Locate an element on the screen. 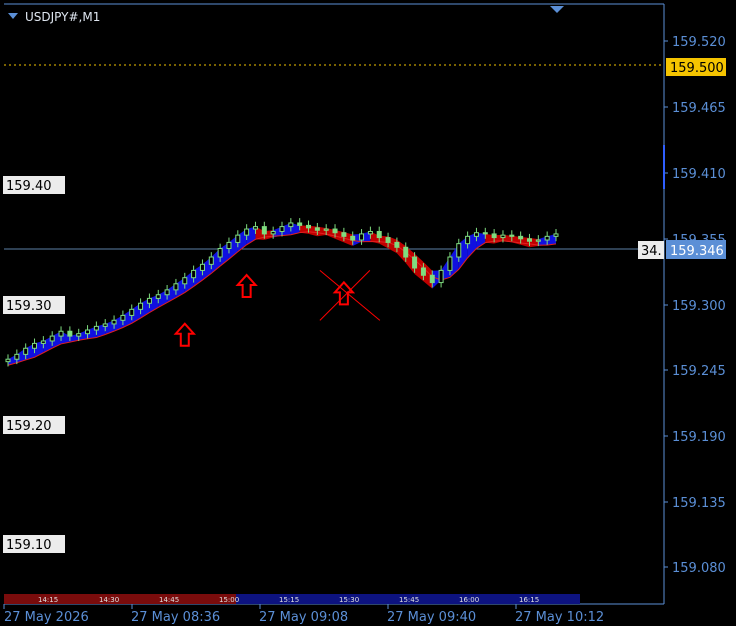 The width and height of the screenshot is (736, 626). session-time: 14:30 is located at coordinates (109, 600).